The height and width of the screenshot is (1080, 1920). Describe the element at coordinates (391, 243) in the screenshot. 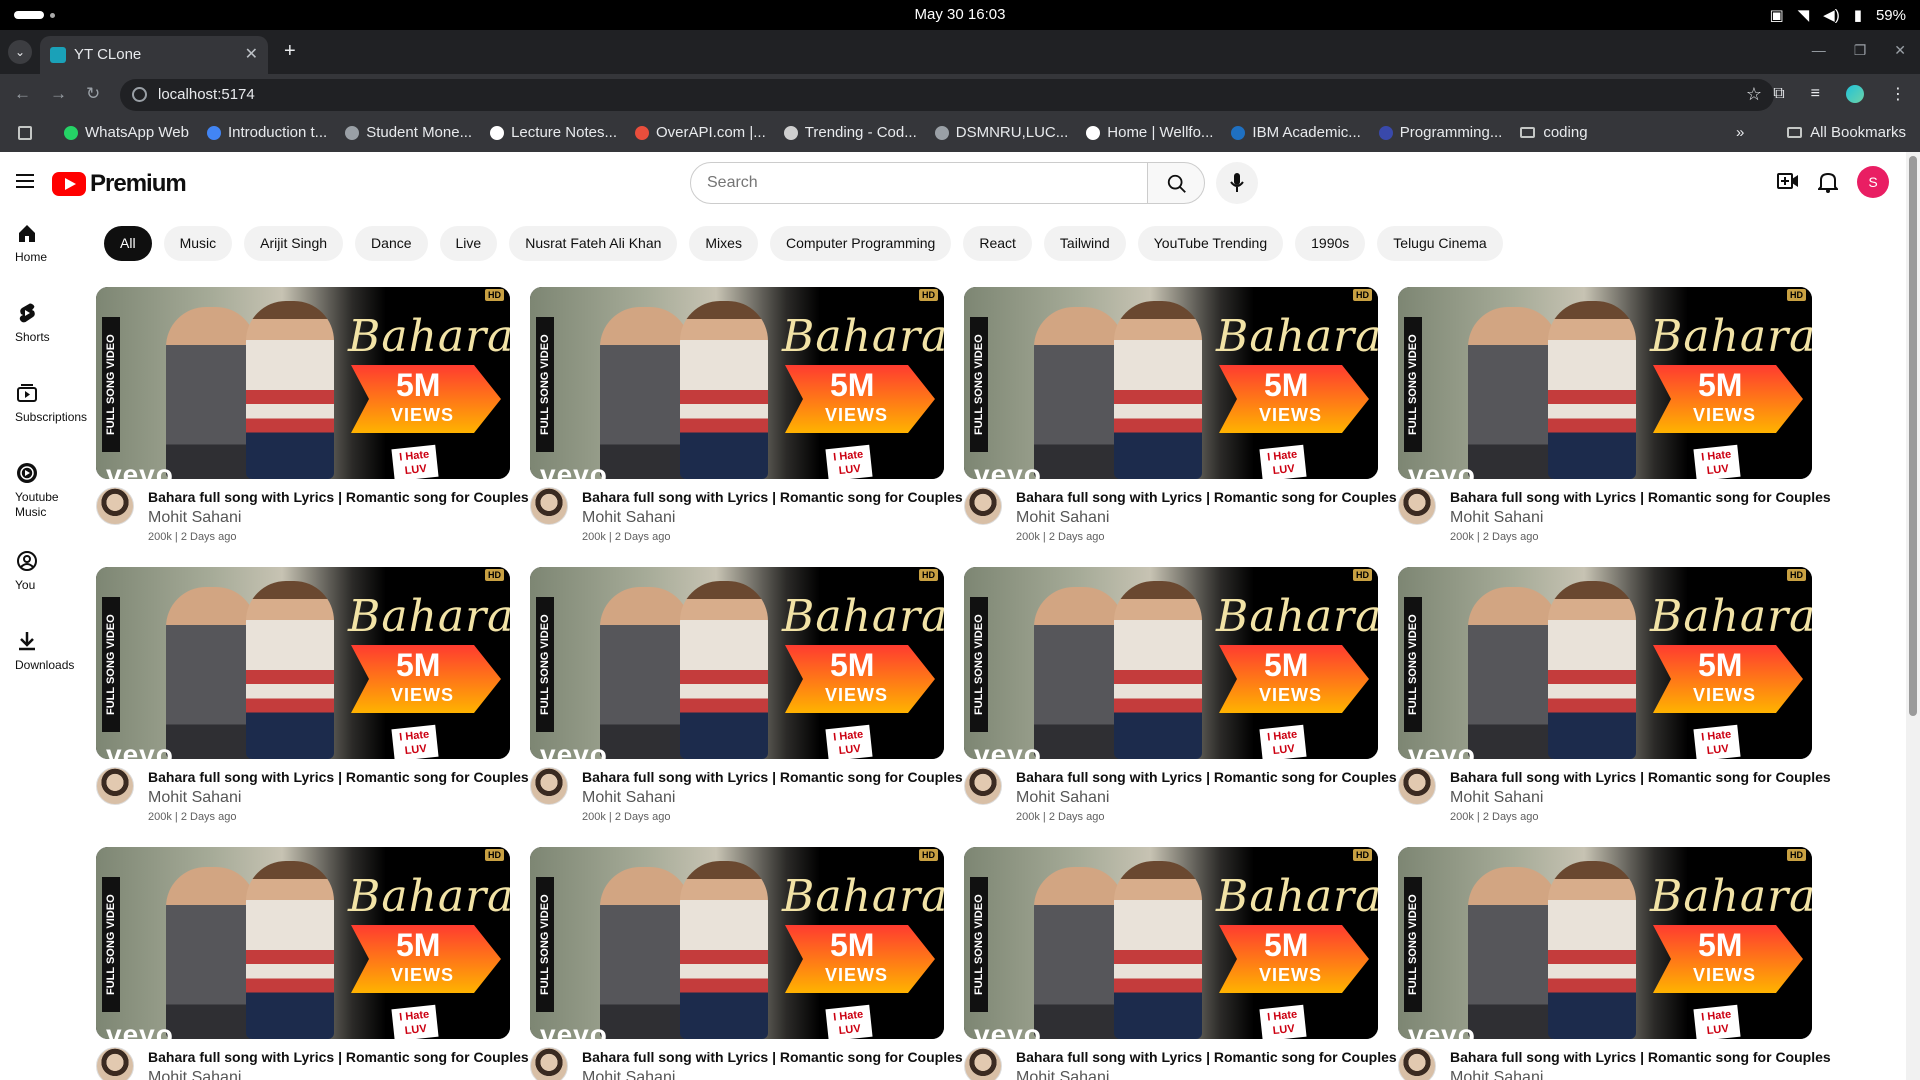

I see `filter-chip: Dance` at that location.